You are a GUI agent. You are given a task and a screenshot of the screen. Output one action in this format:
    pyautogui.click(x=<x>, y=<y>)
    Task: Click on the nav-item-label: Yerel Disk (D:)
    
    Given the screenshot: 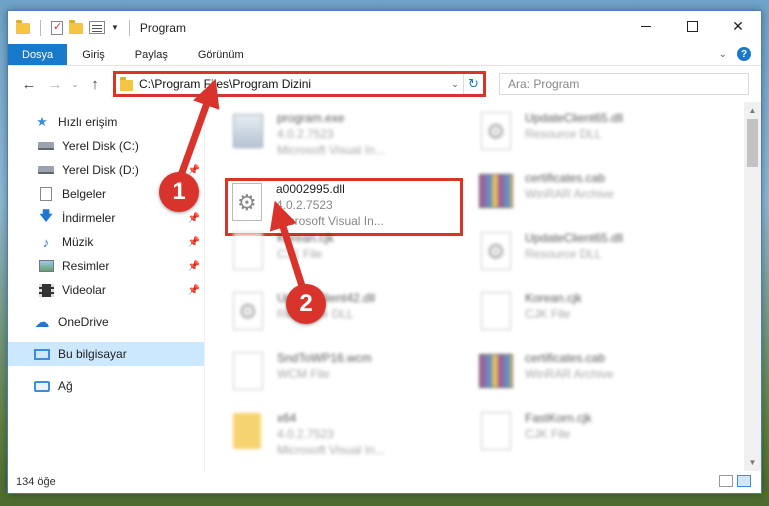 What is the action you would take?
    pyautogui.click(x=100, y=170)
    